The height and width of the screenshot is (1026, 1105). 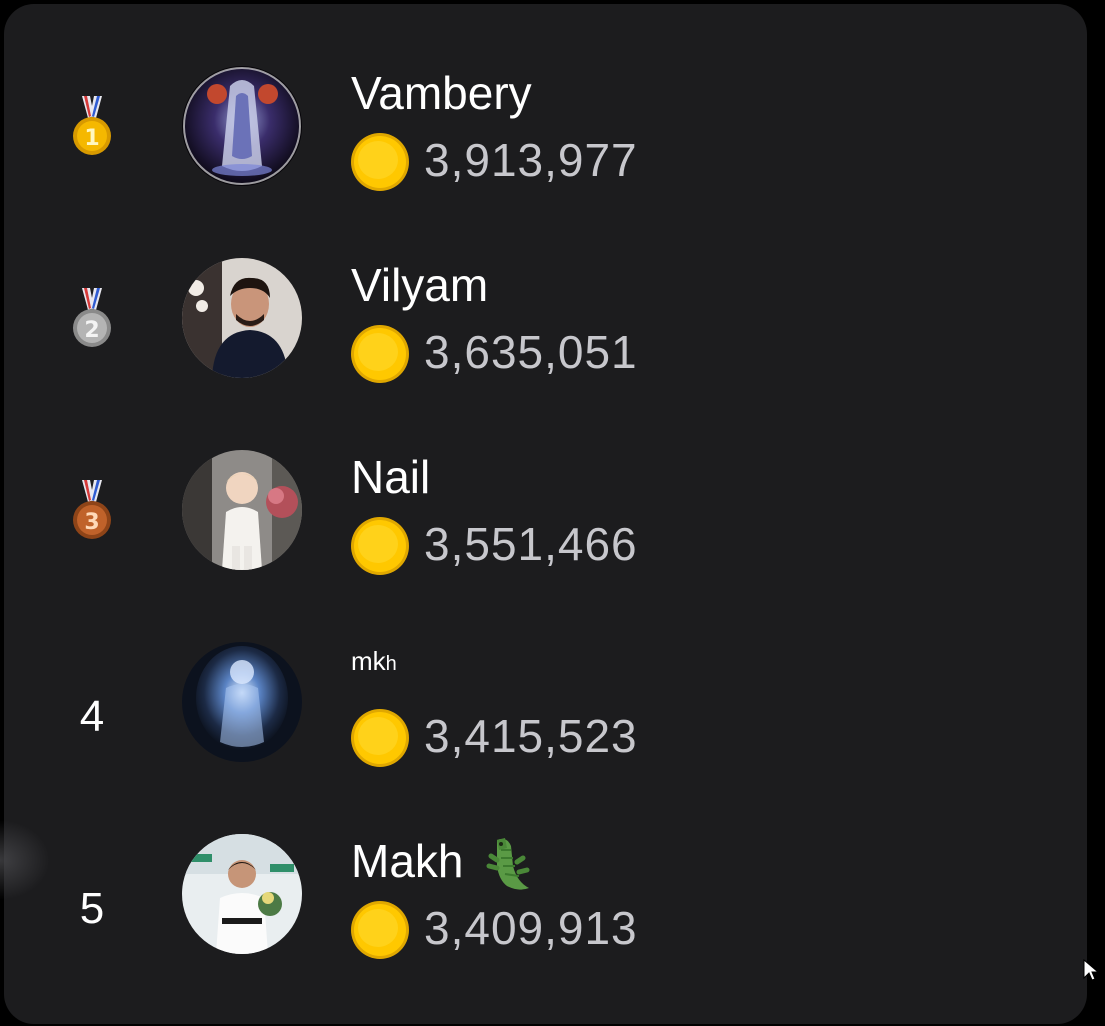 I want to click on player-score: 3,551,466, so click(x=531, y=544).